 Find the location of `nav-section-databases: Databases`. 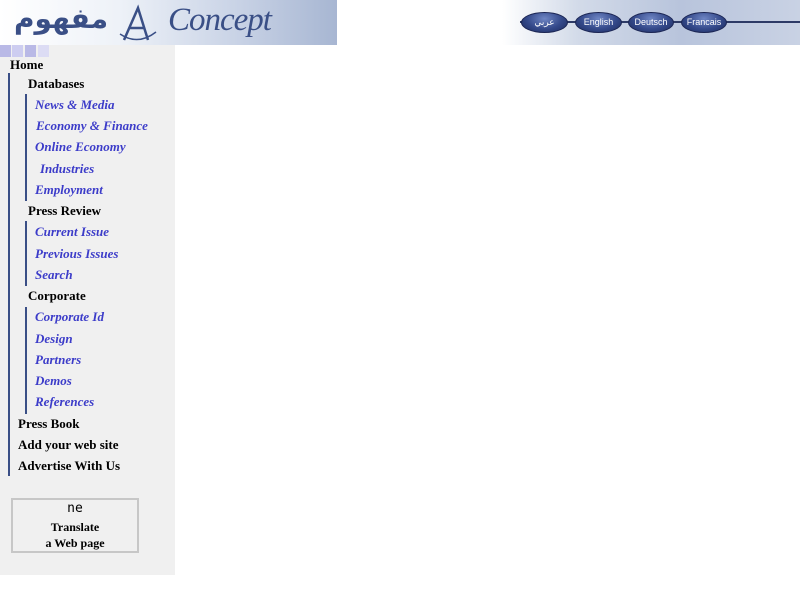

nav-section-databases: Databases is located at coordinates (56, 84).